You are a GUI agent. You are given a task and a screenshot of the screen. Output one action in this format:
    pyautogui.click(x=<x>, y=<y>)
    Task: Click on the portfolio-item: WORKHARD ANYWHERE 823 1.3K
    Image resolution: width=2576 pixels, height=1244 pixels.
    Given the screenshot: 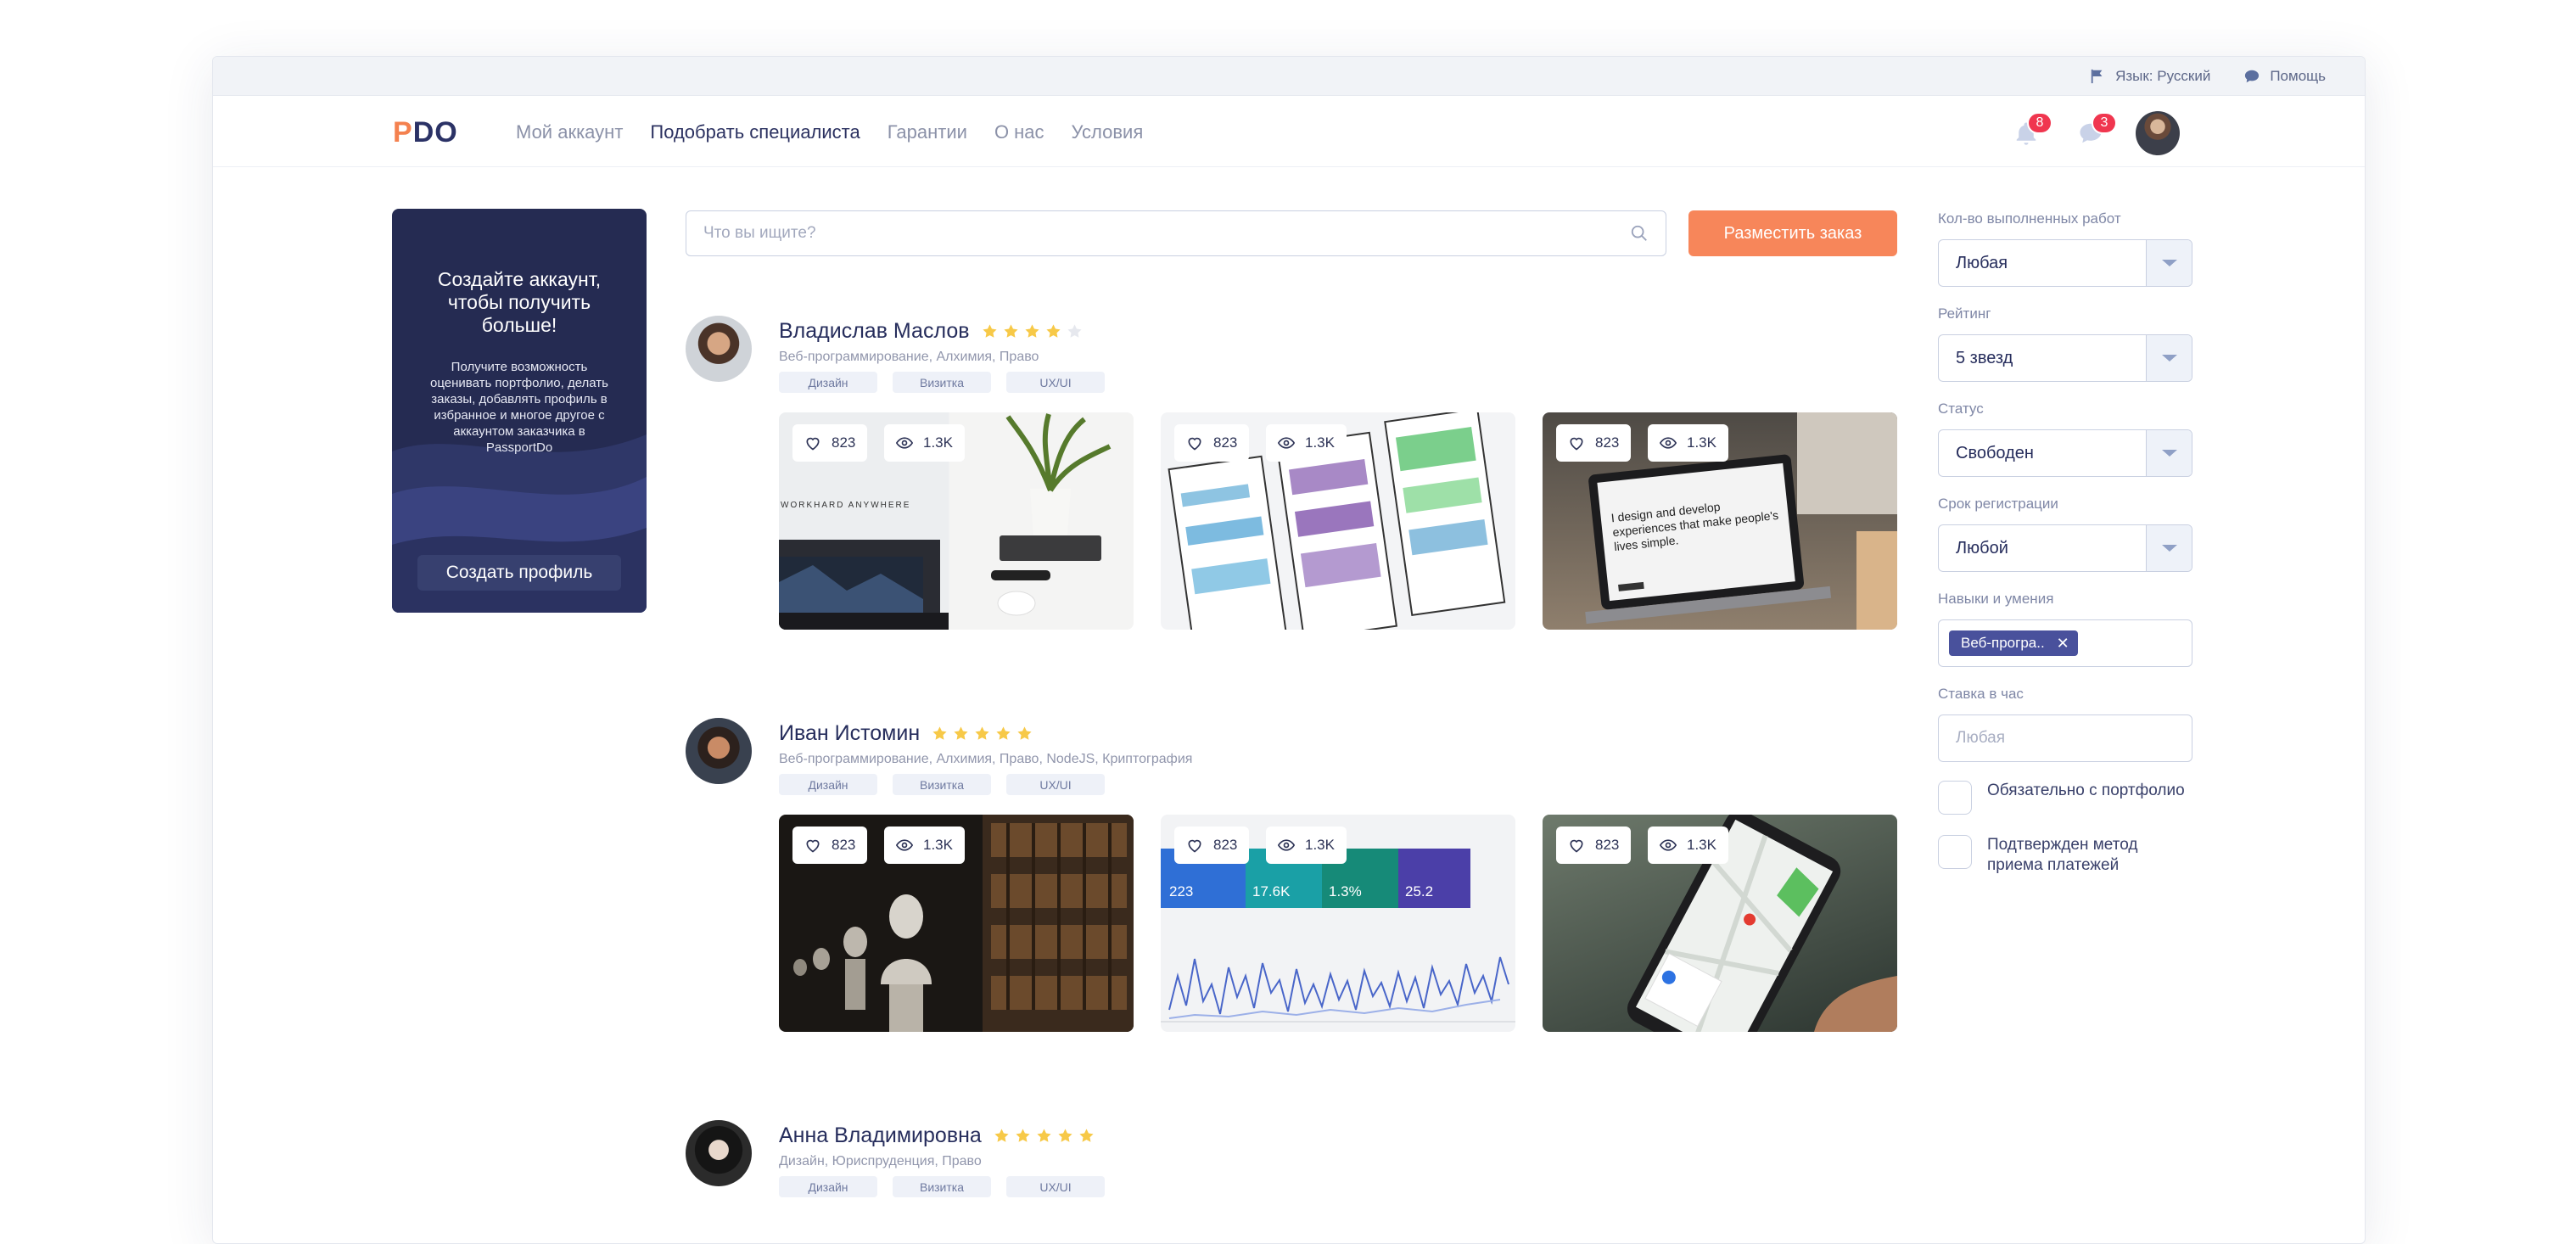 What is the action you would take?
    pyautogui.click(x=957, y=521)
    